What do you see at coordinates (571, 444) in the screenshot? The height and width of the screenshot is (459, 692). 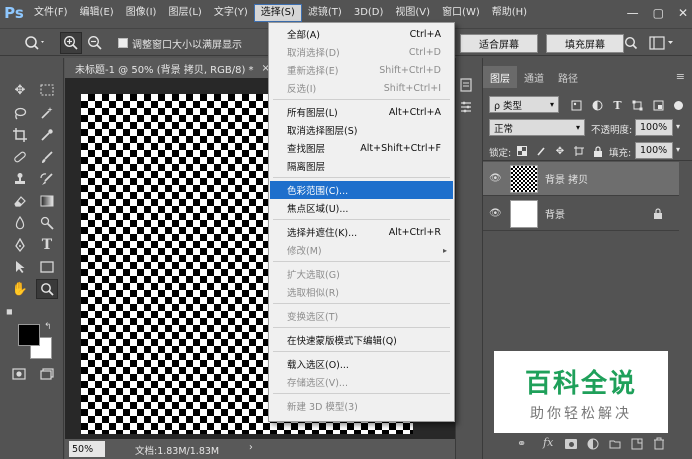 I see `add-mask-icon` at bounding box center [571, 444].